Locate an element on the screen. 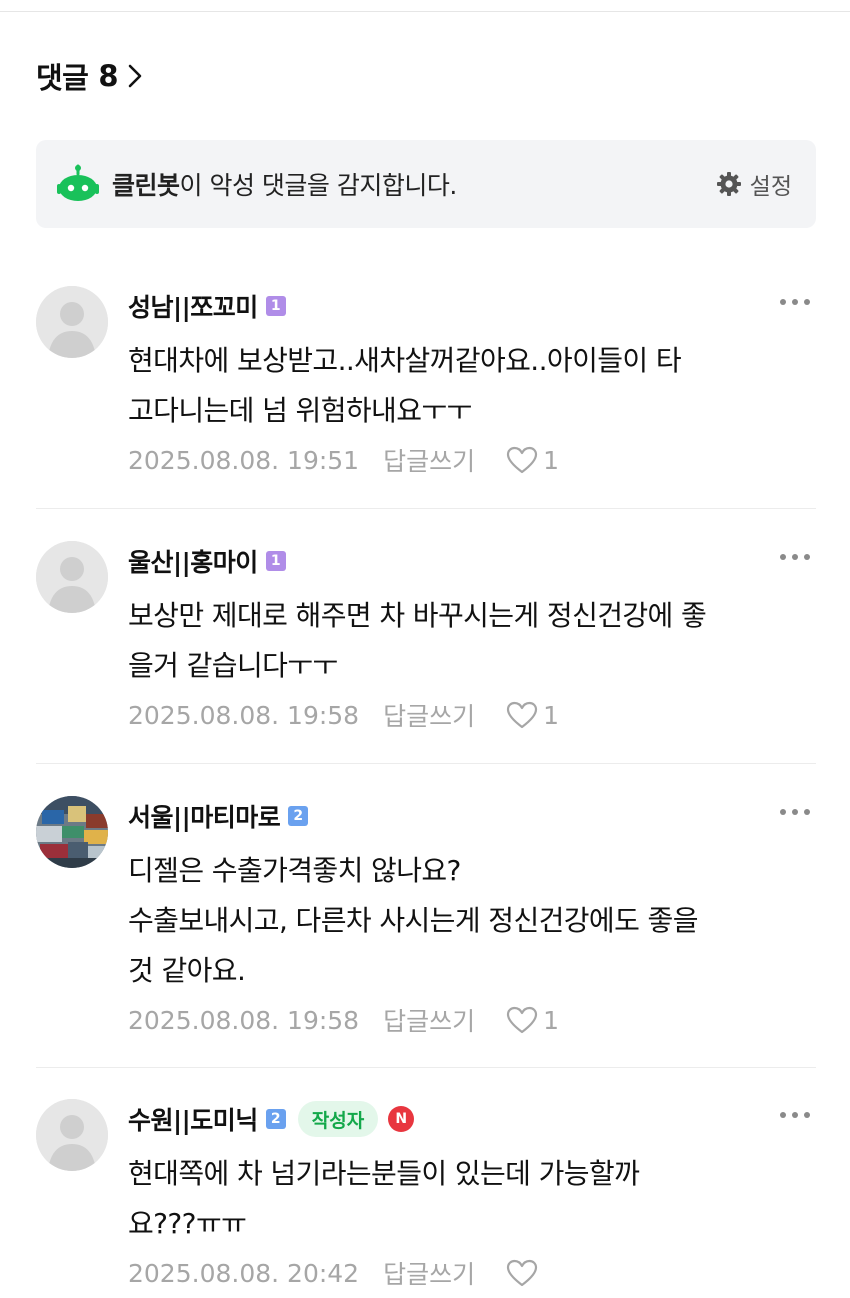 The width and height of the screenshot is (850, 1298). cleanbot-banner: 클린봇이 악성 댓글을 감지합니다. 설정 is located at coordinates (426, 184).